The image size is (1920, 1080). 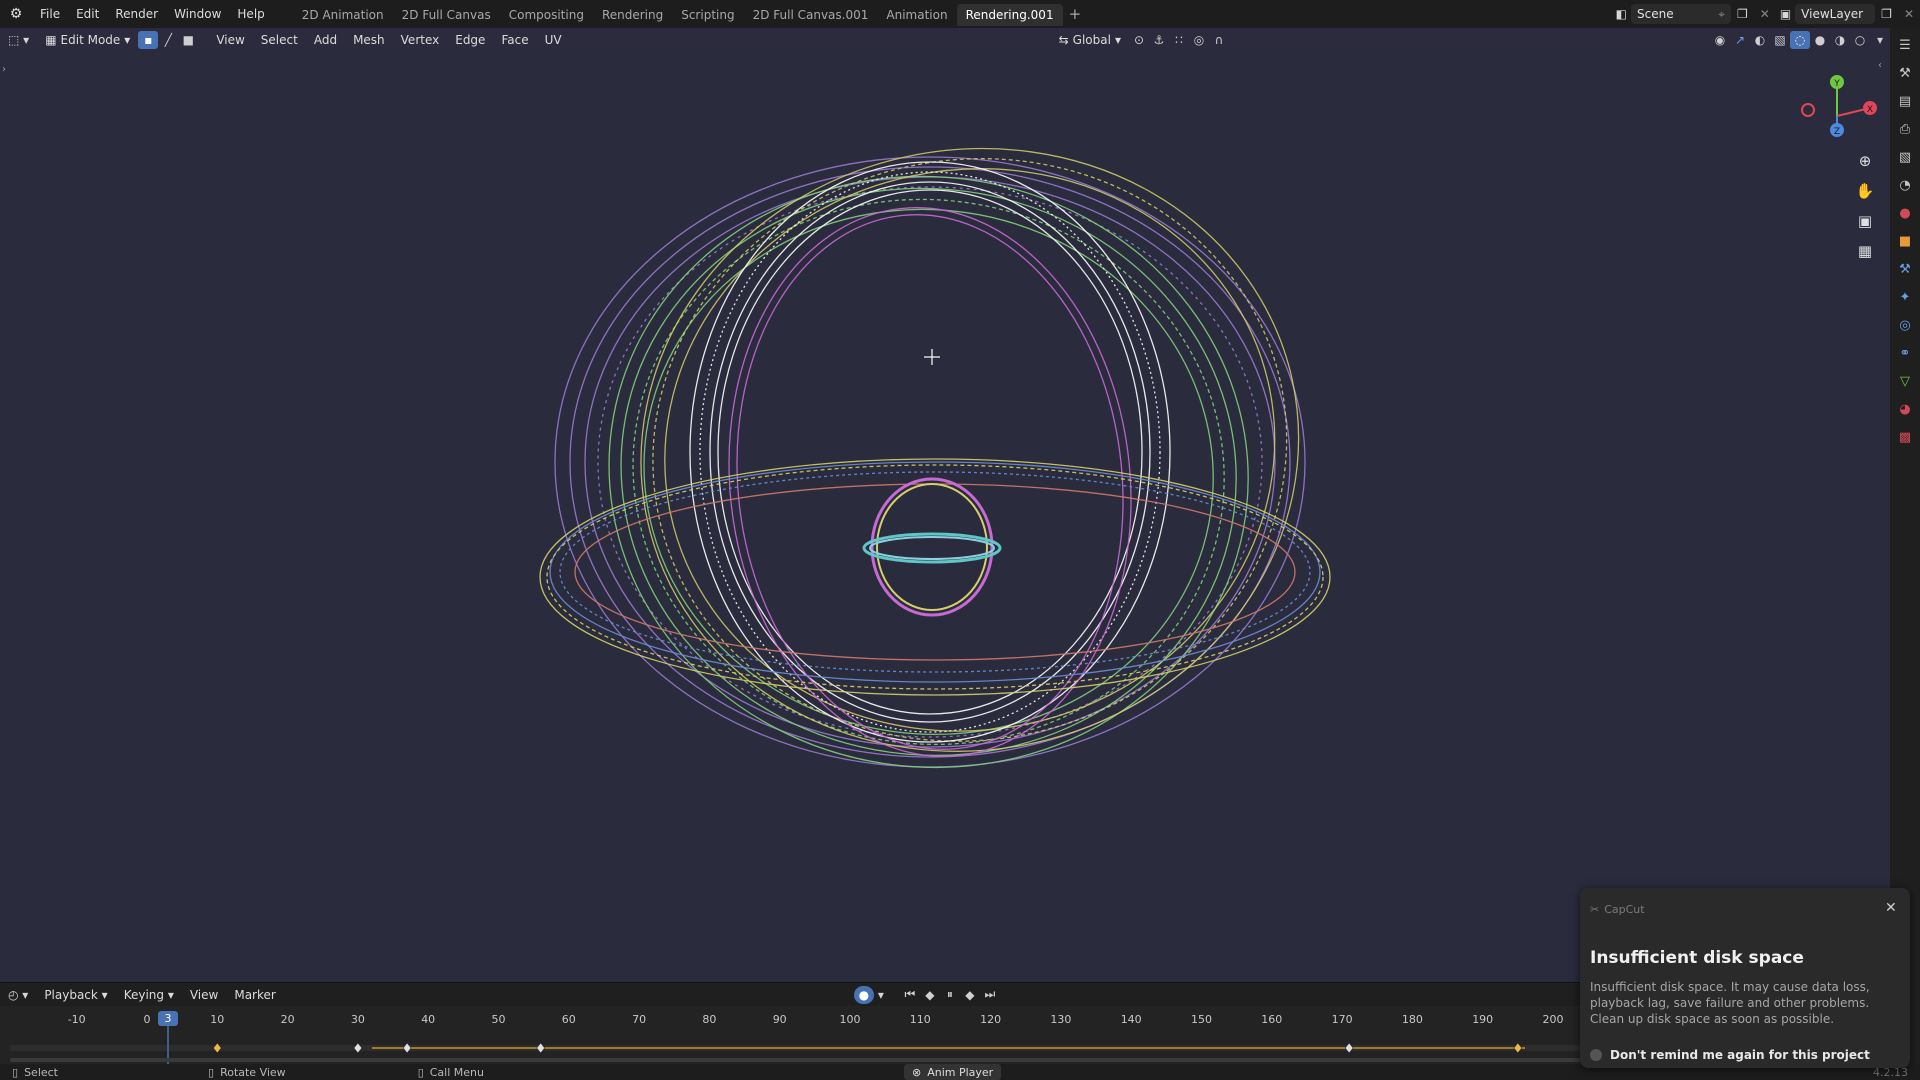 What do you see at coordinates (50, 14) in the screenshot?
I see `menu-file: File` at bounding box center [50, 14].